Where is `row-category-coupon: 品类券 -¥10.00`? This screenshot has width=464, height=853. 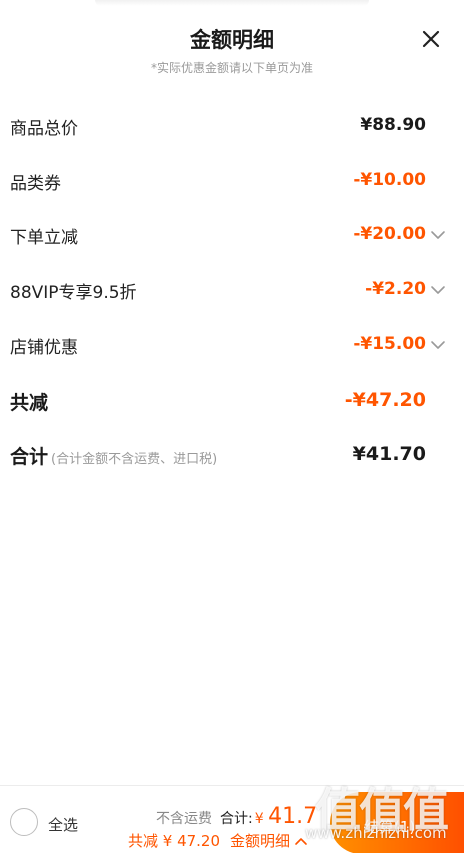
row-category-coupon: 品类券 -¥10.00 is located at coordinates (232, 181).